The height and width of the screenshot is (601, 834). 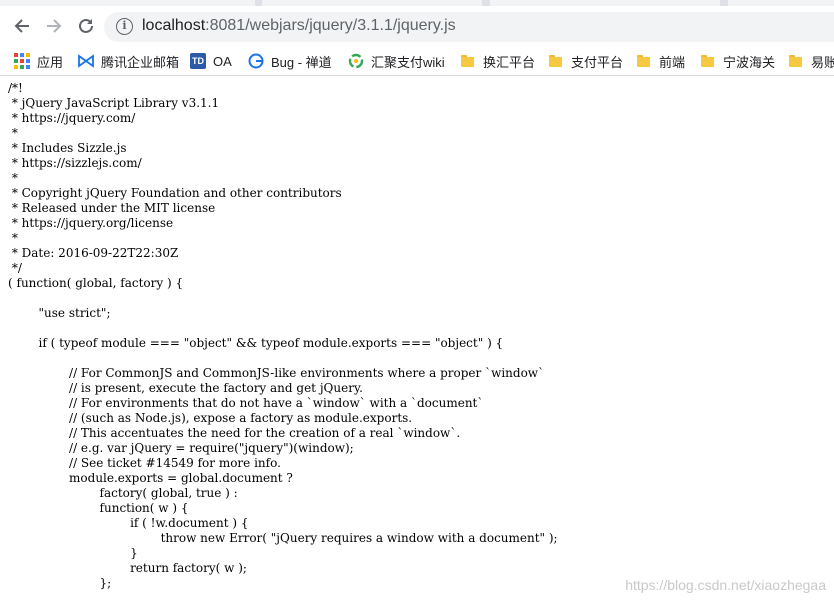 I want to click on code-line: };, so click(x=60, y=583).